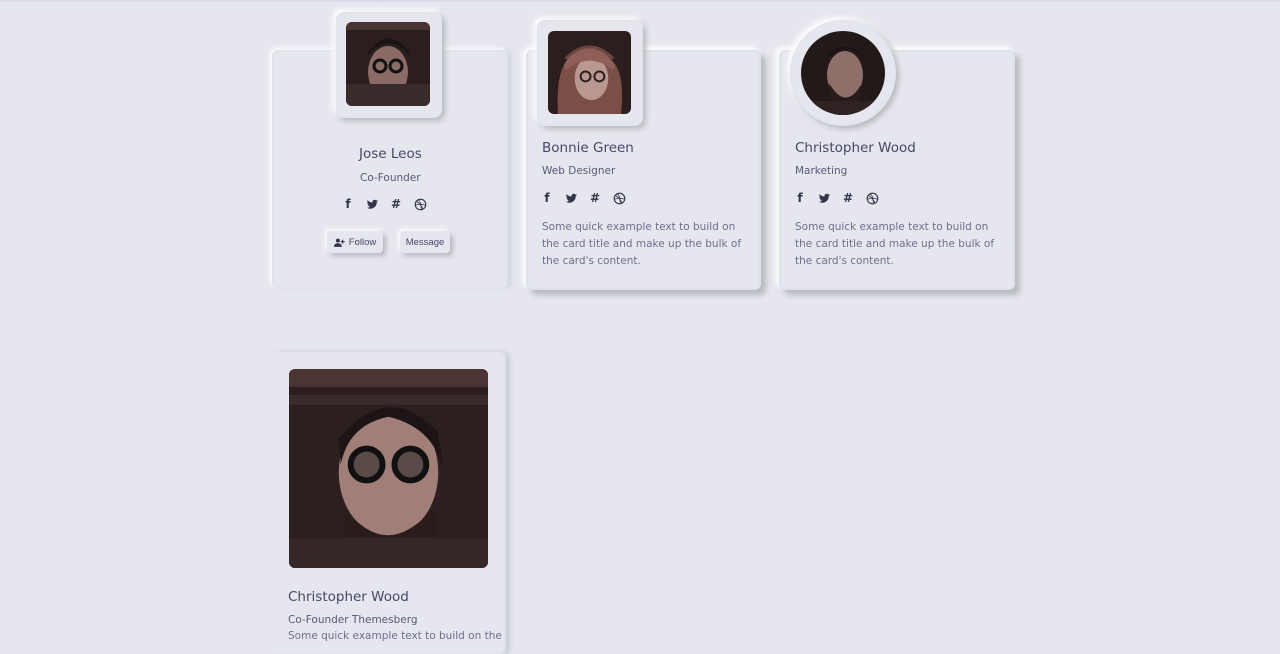 This screenshot has width=1280, height=654. Describe the element at coordinates (821, 171) in the screenshot. I see `profile-role: Marketing` at that location.